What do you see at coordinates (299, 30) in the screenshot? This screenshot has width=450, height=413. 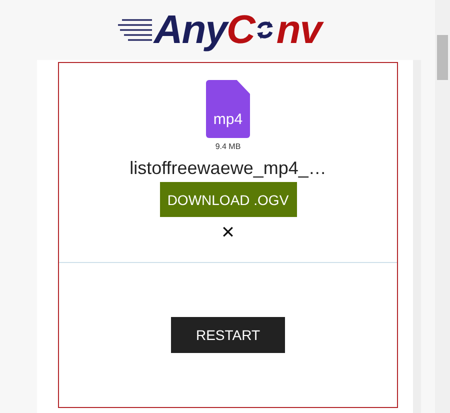 I see `logo-text: nv` at bounding box center [299, 30].